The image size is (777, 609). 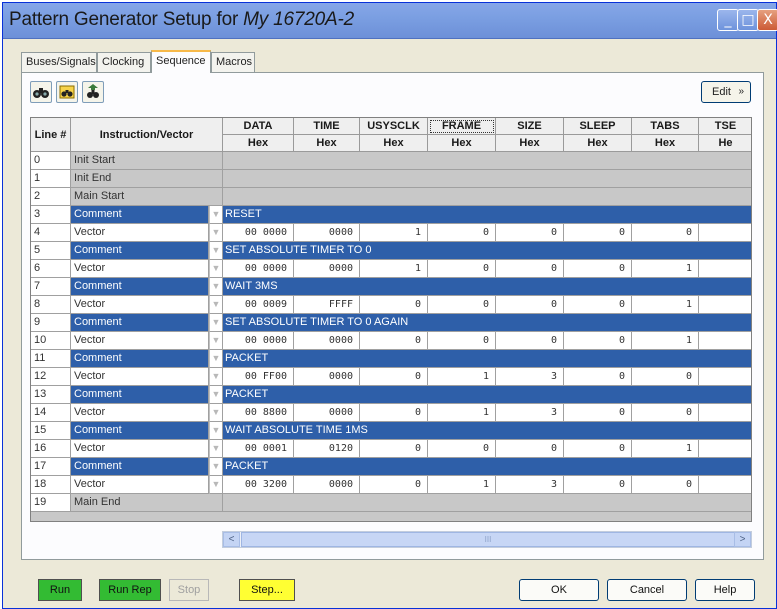 I want to click on comment-text: WAIT ABSOLUTE TIME 1MS, so click(x=487, y=431).